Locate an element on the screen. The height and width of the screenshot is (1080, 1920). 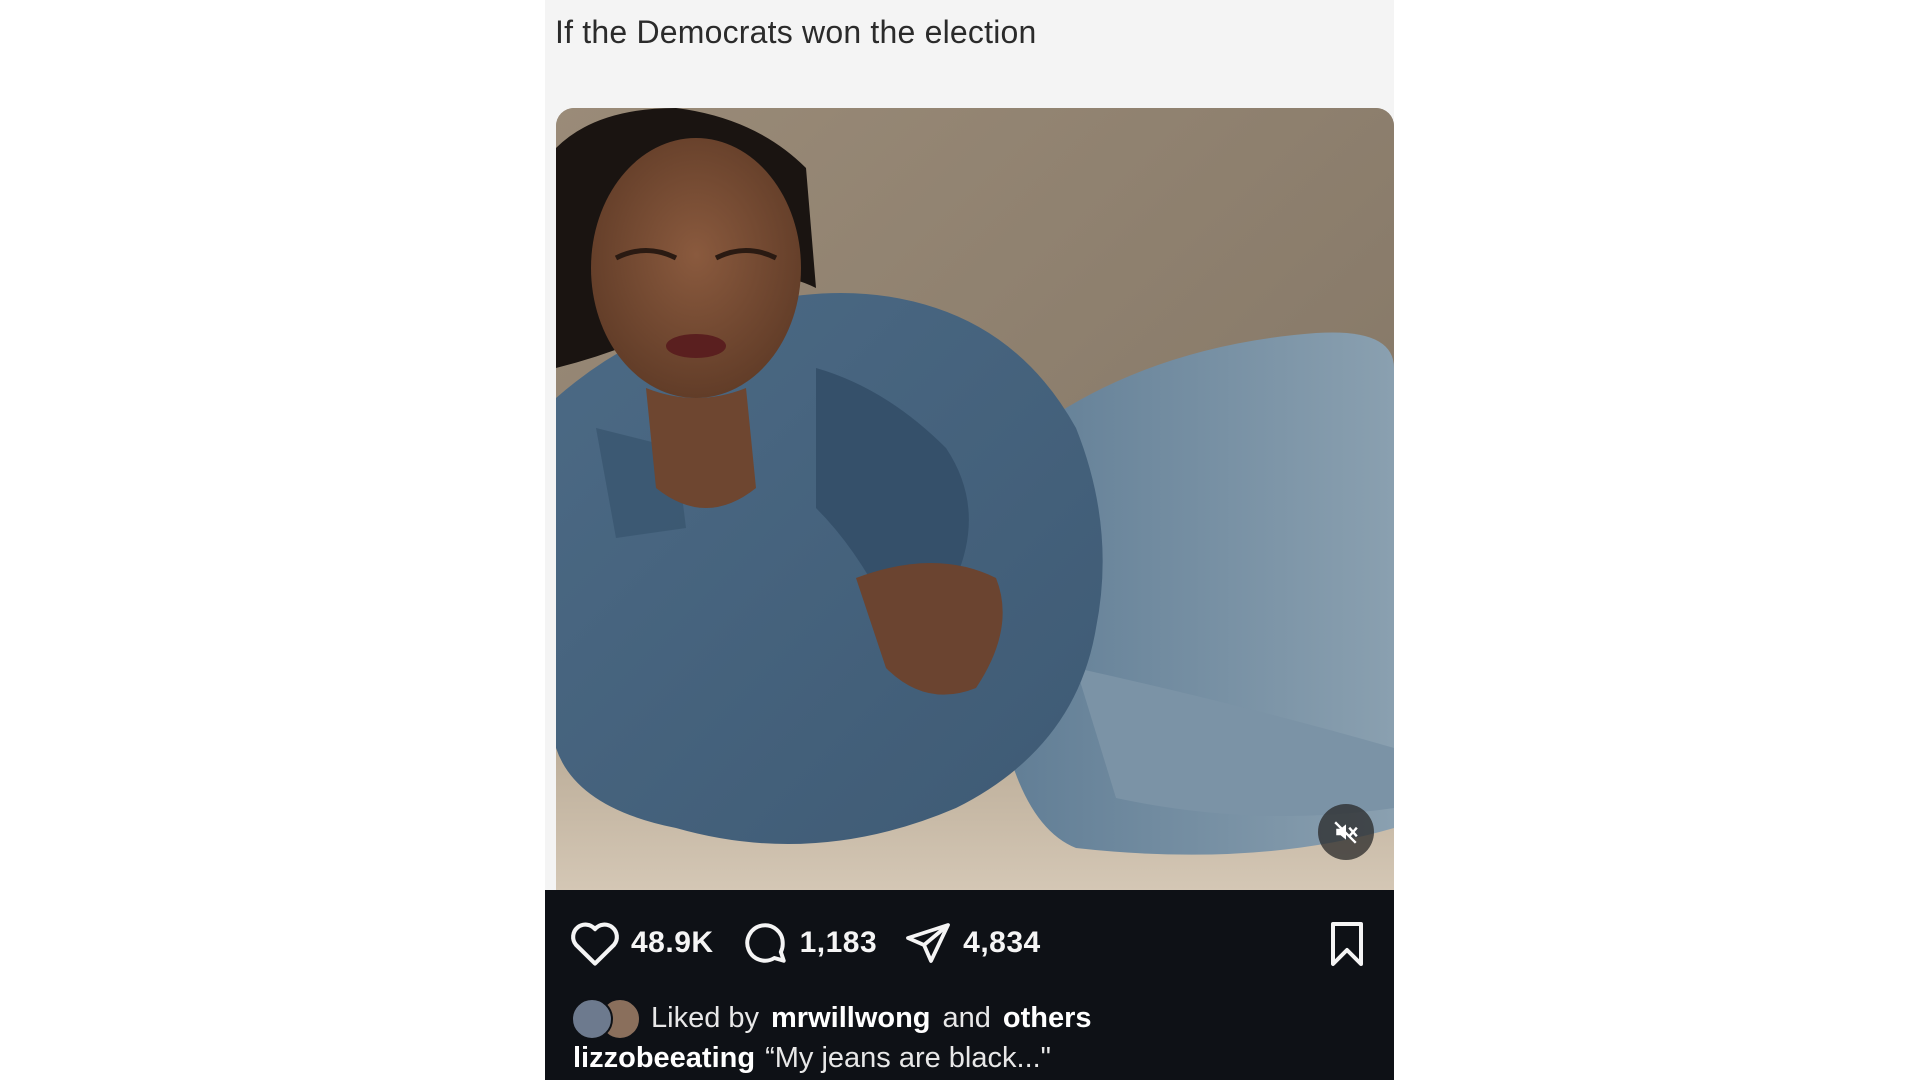
like-button: 48.9K is located at coordinates (641, 943).